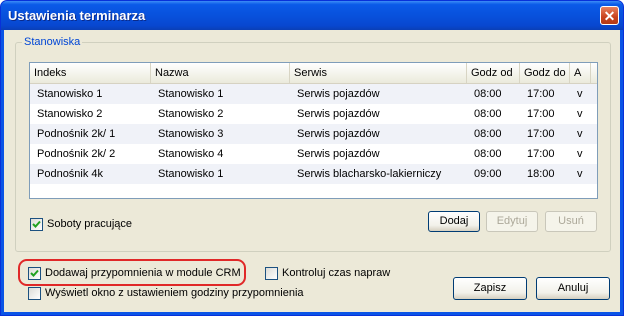 Image resolution: width=624 pixels, height=316 pixels. I want to click on cell-nazwa: Stanowisko 2, so click(191, 114).